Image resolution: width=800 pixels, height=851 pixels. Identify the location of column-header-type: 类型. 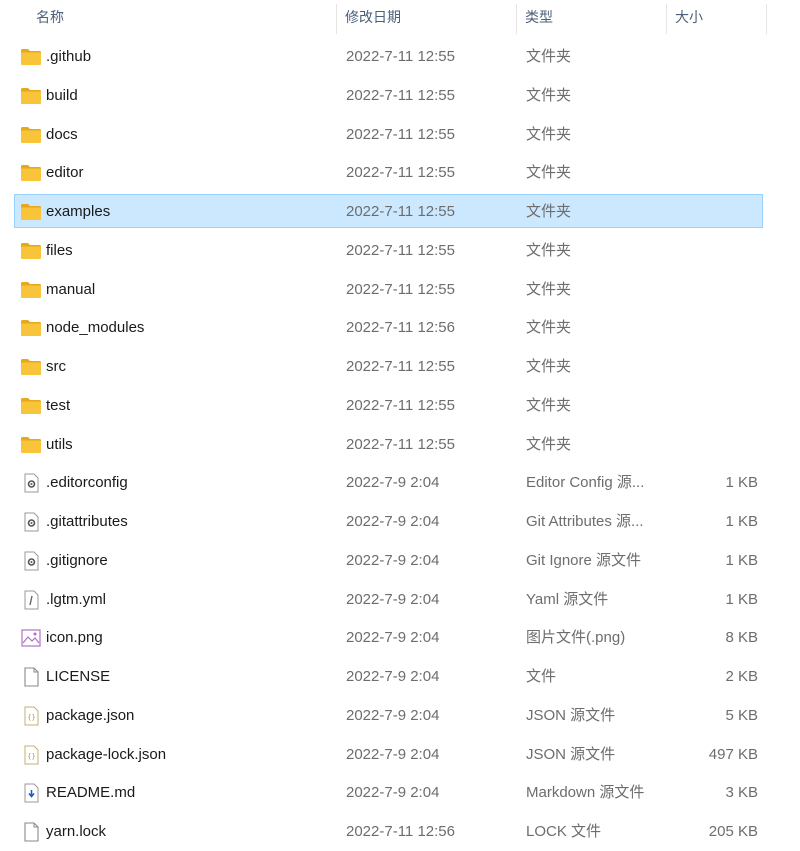
(595, 18).